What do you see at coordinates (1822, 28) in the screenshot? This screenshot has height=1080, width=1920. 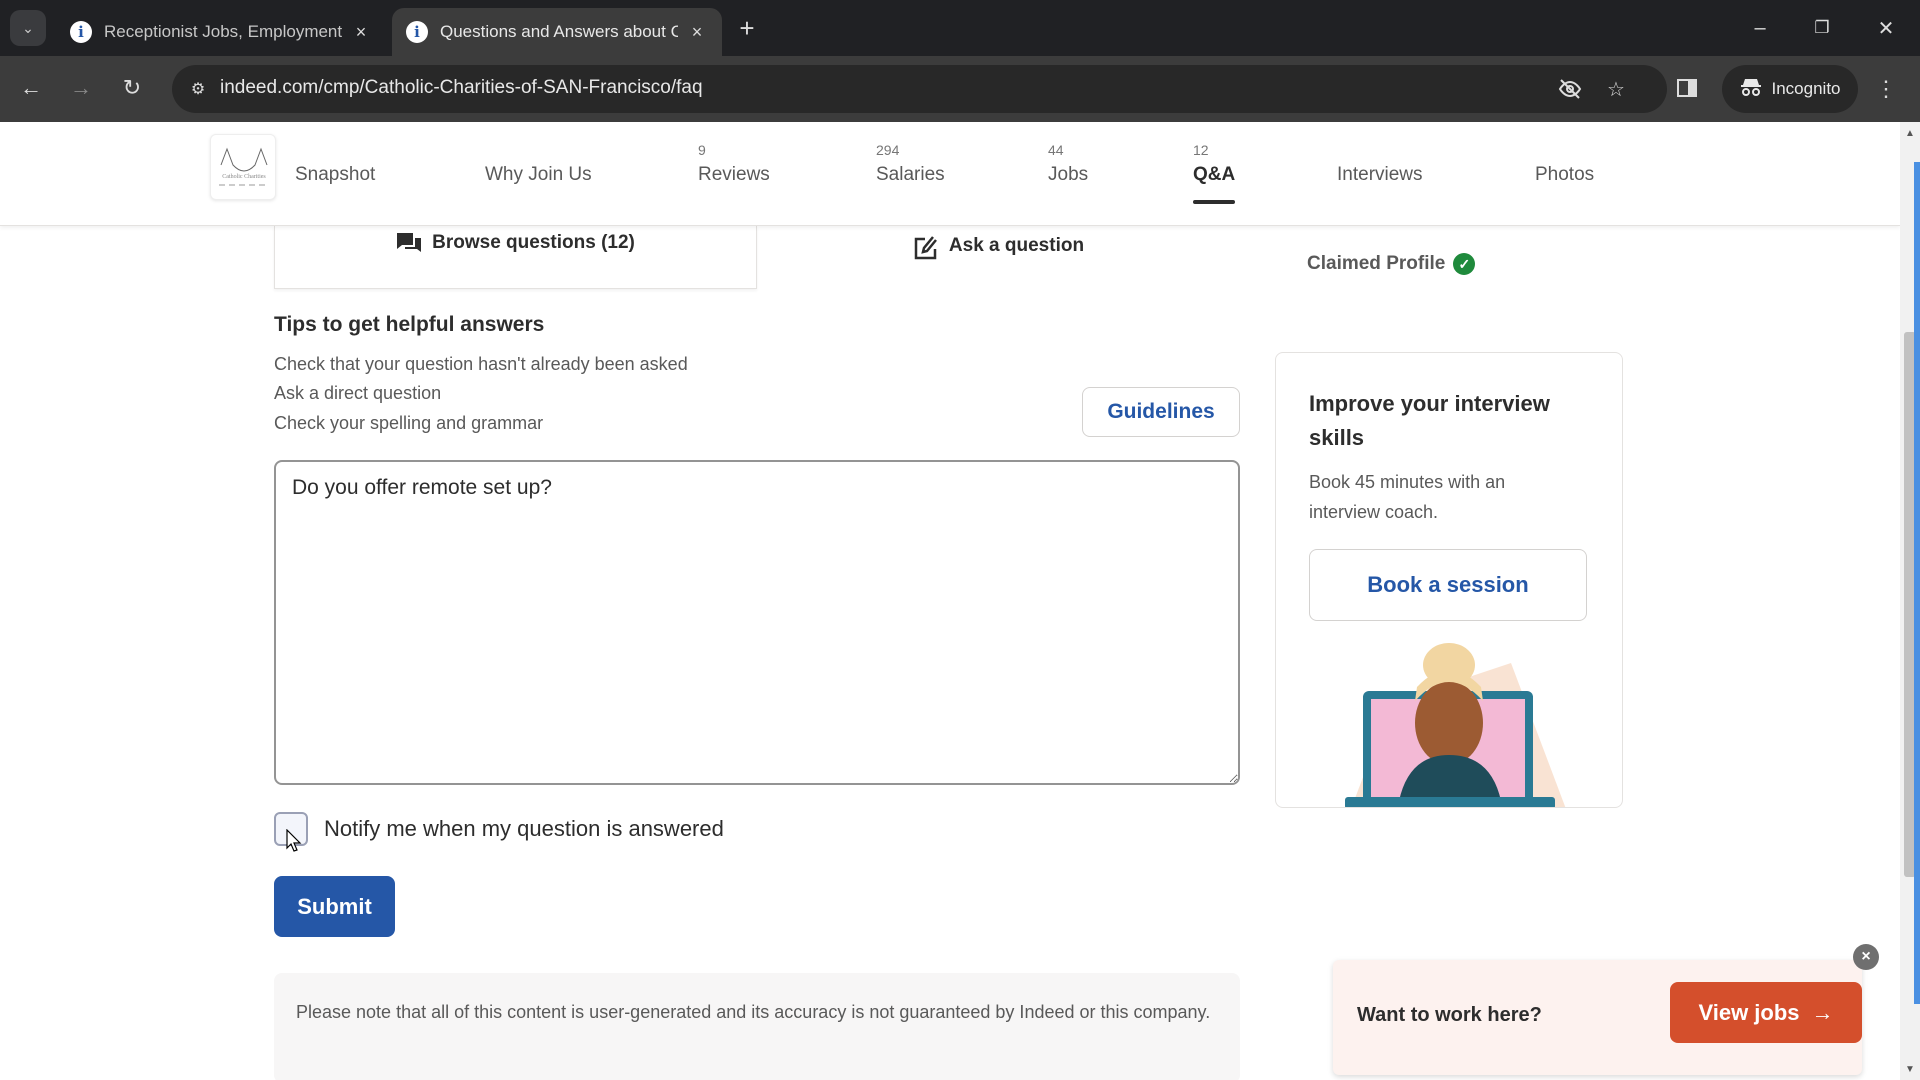 I see `restore-button: ❐` at bounding box center [1822, 28].